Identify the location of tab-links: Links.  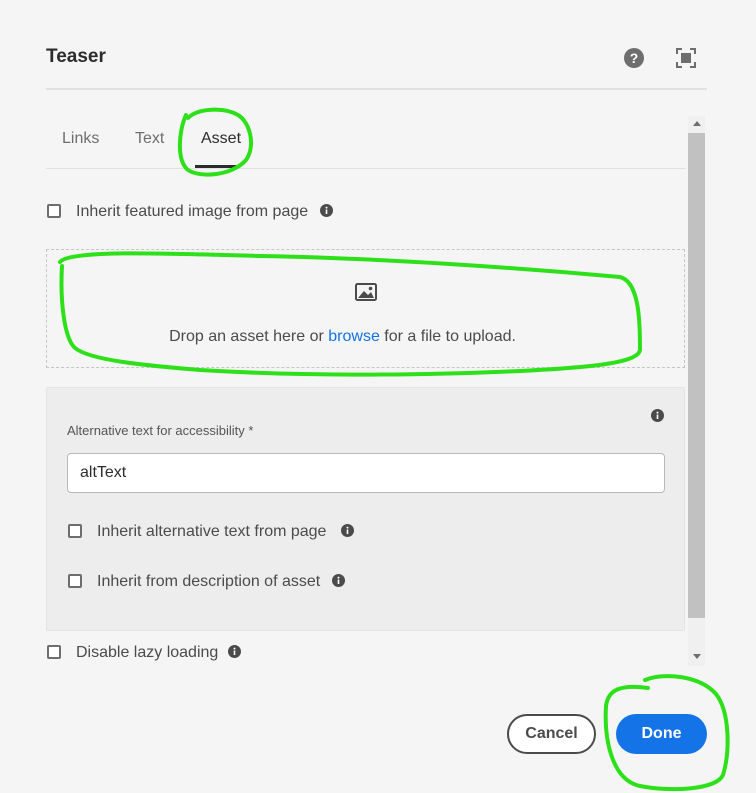
(80, 139).